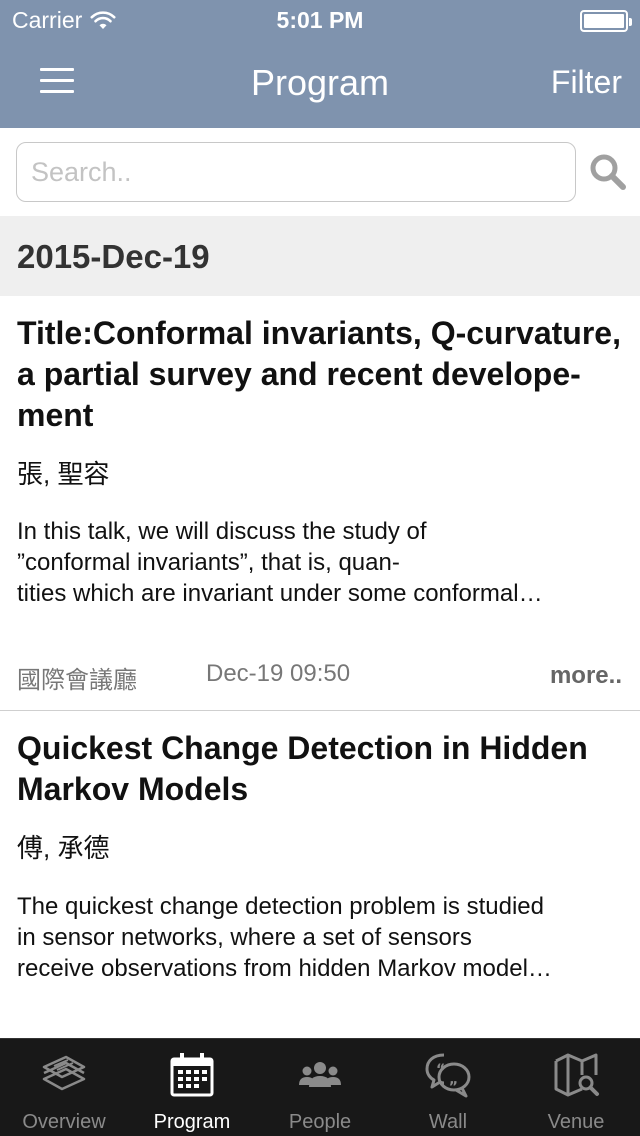  Describe the element at coordinates (278, 673) in the screenshot. I see `session-time: Dec-19 09:50` at that location.